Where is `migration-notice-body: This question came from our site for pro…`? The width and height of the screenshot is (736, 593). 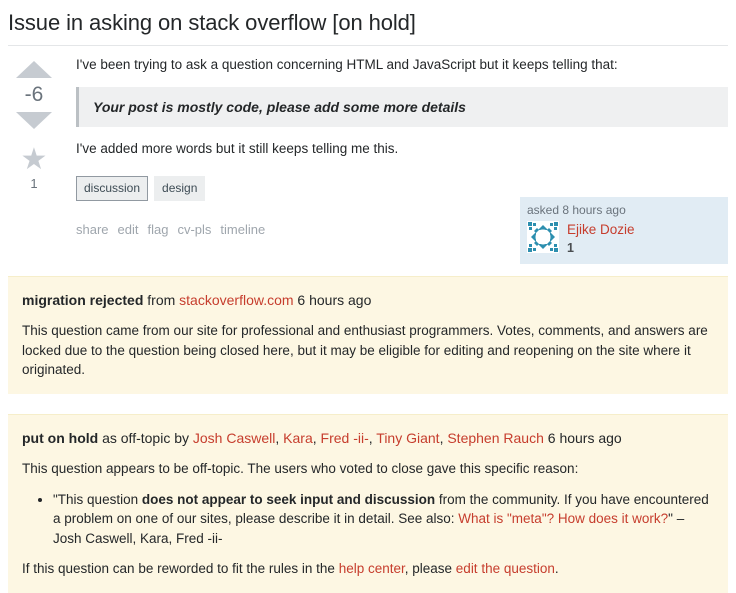
migration-notice-body: This question came from our site for pro… is located at coordinates (365, 350).